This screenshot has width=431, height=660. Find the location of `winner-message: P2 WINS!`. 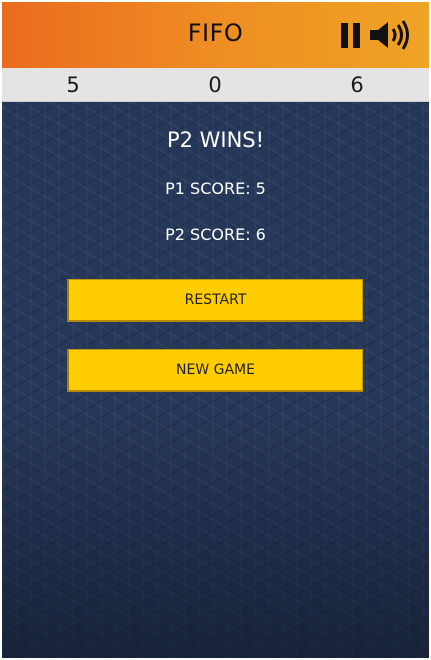

winner-message: P2 WINS! is located at coordinates (215, 140).